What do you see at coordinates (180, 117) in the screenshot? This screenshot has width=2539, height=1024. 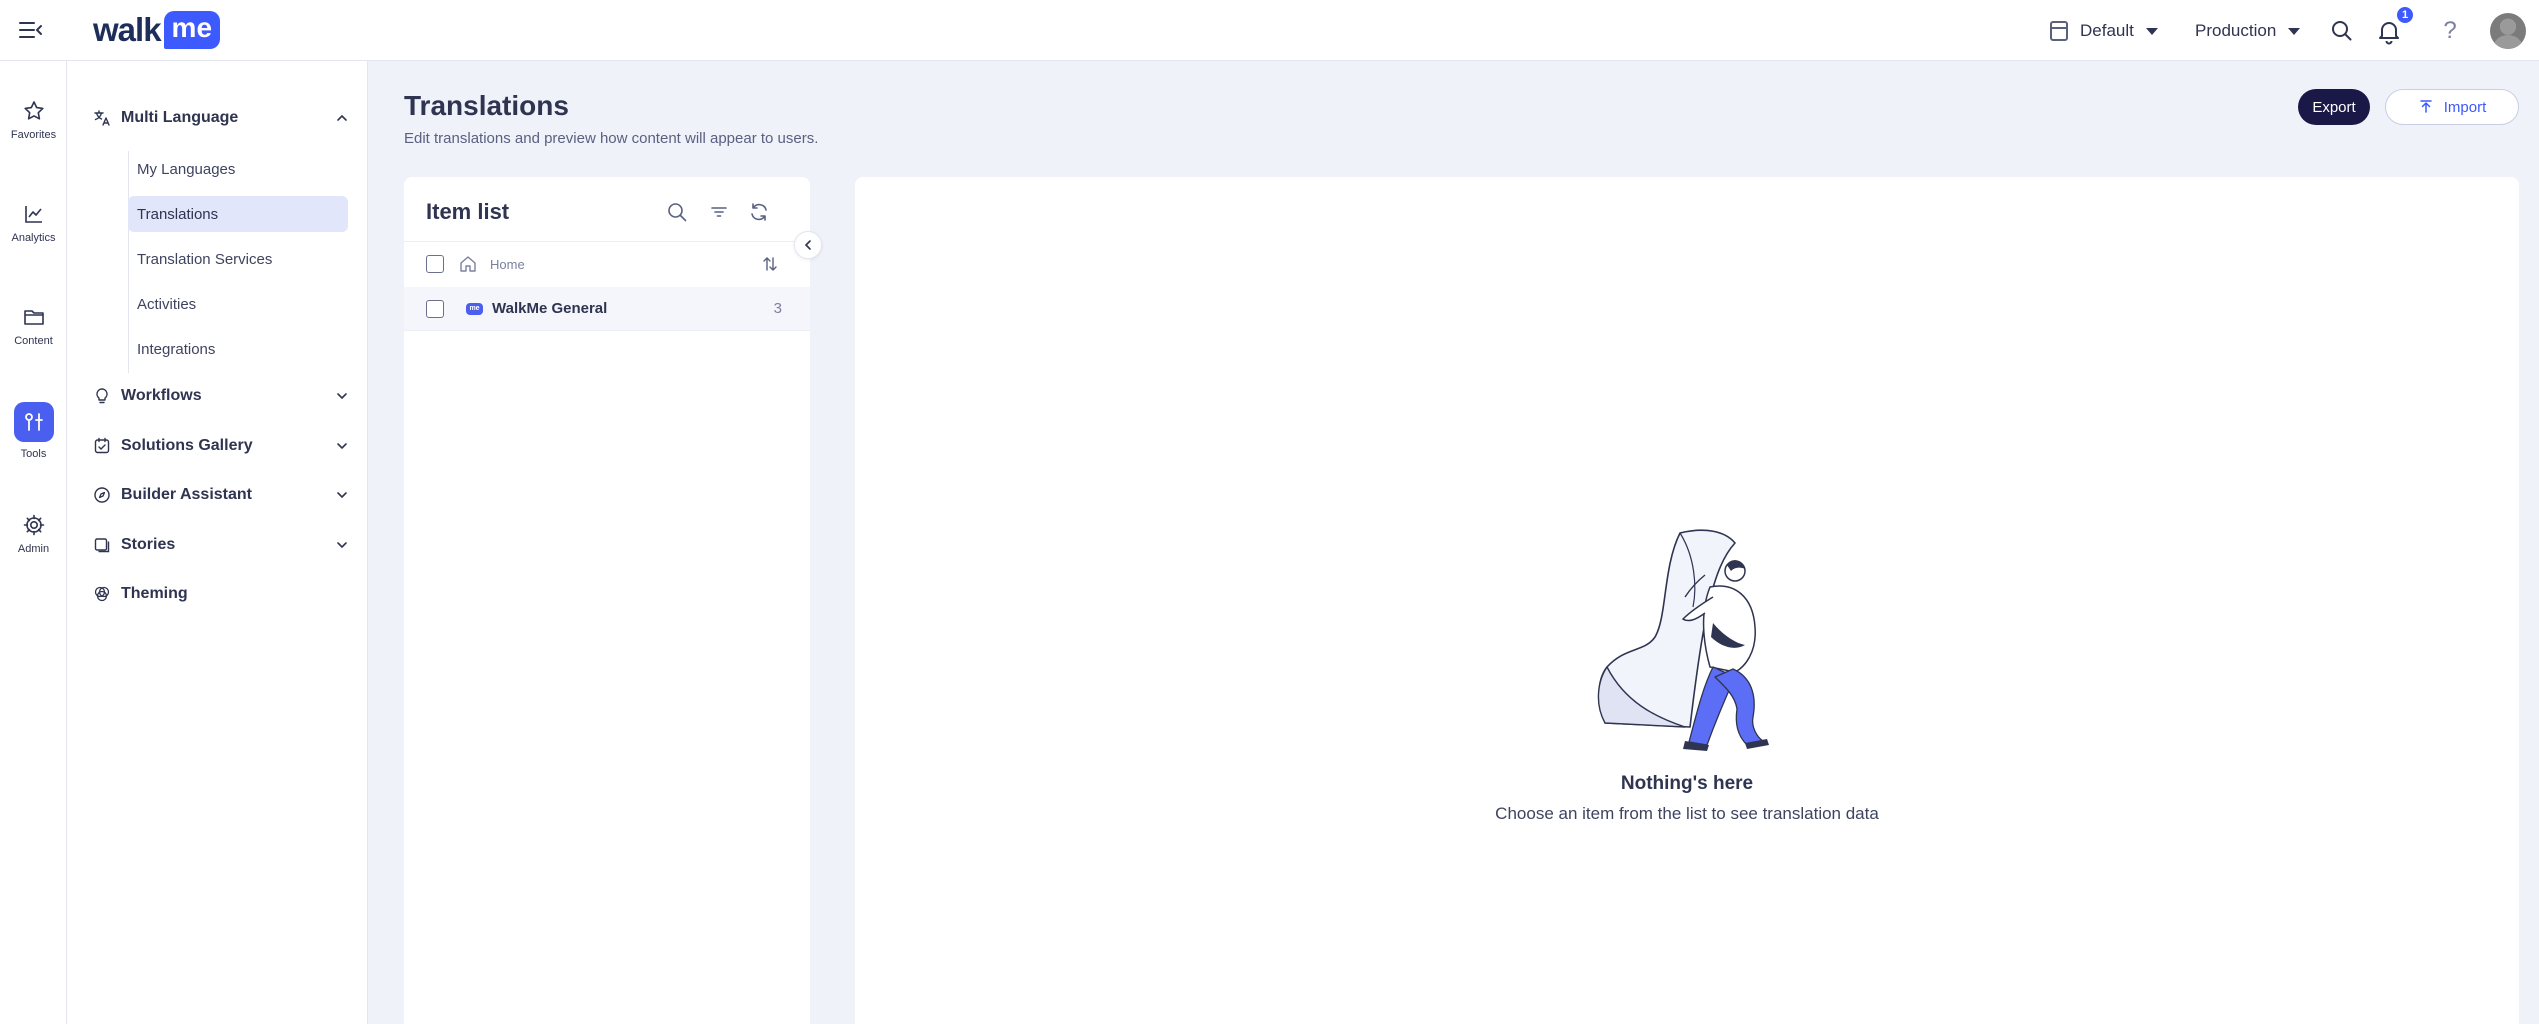 I see `sidebar-section-label: Multi Language` at bounding box center [180, 117].